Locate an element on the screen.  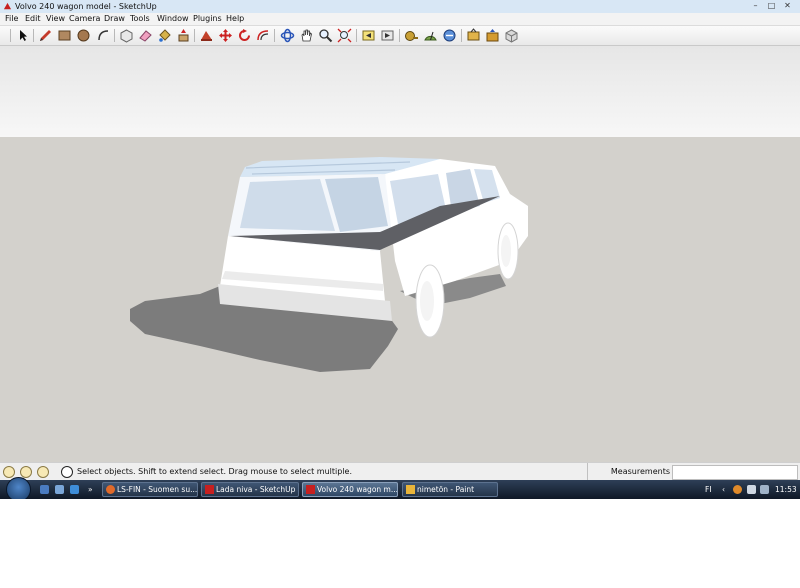
rotate-icon is located at coordinates (244, 35).